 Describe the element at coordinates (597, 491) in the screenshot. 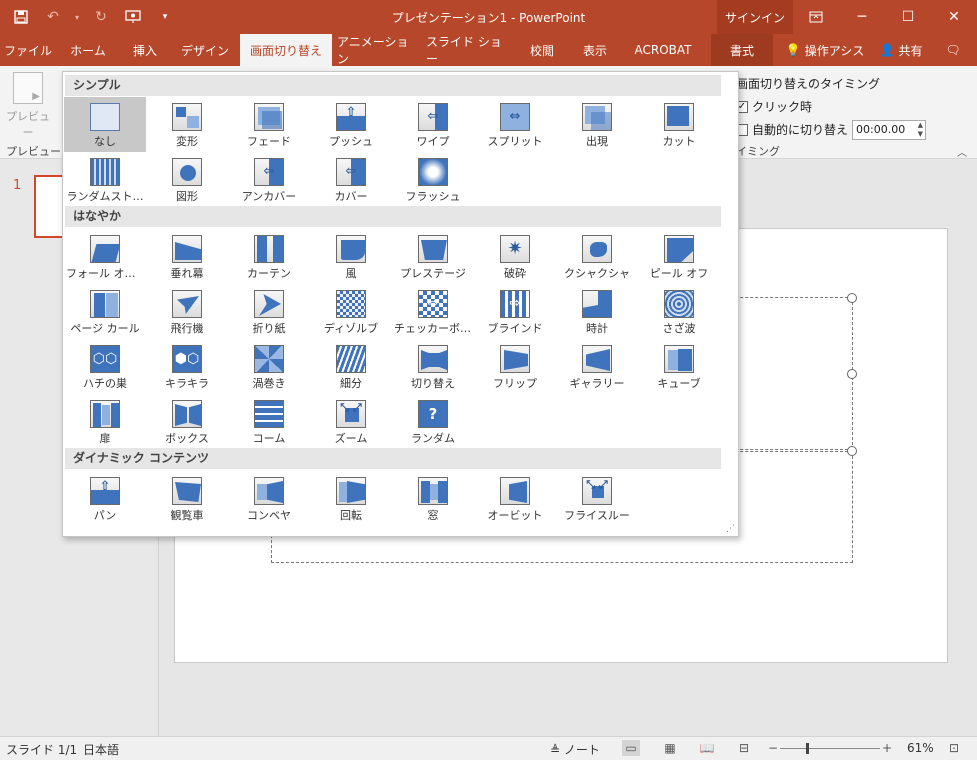

I see `fly-through-icon: ⤡ ⤢` at that location.